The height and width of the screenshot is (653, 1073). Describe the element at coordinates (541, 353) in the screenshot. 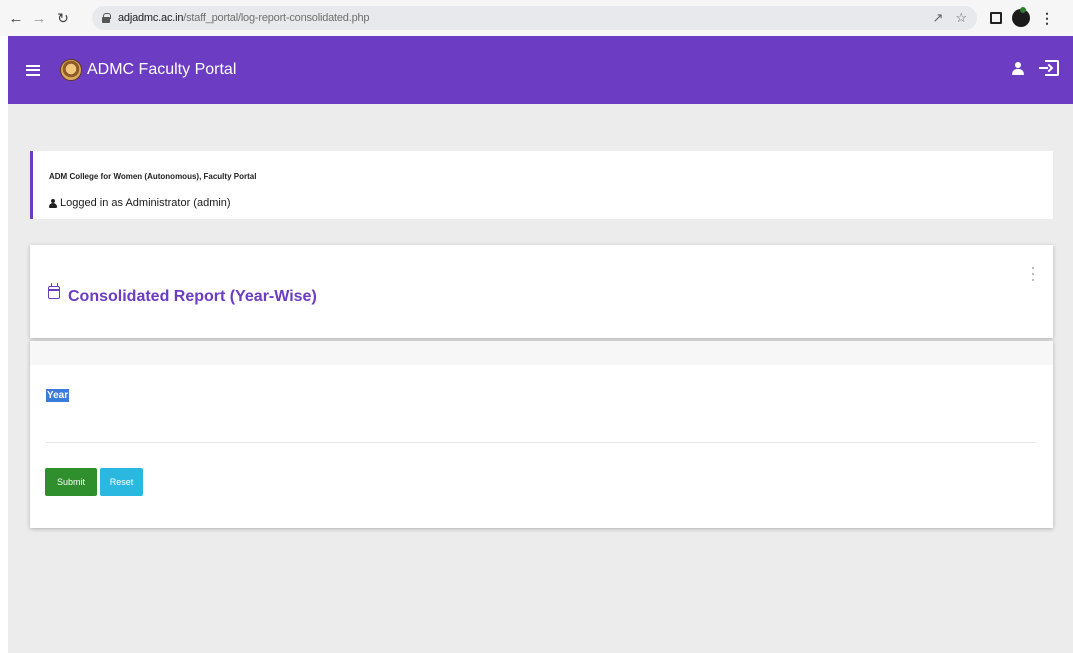

I see `form-card-top-strip` at that location.